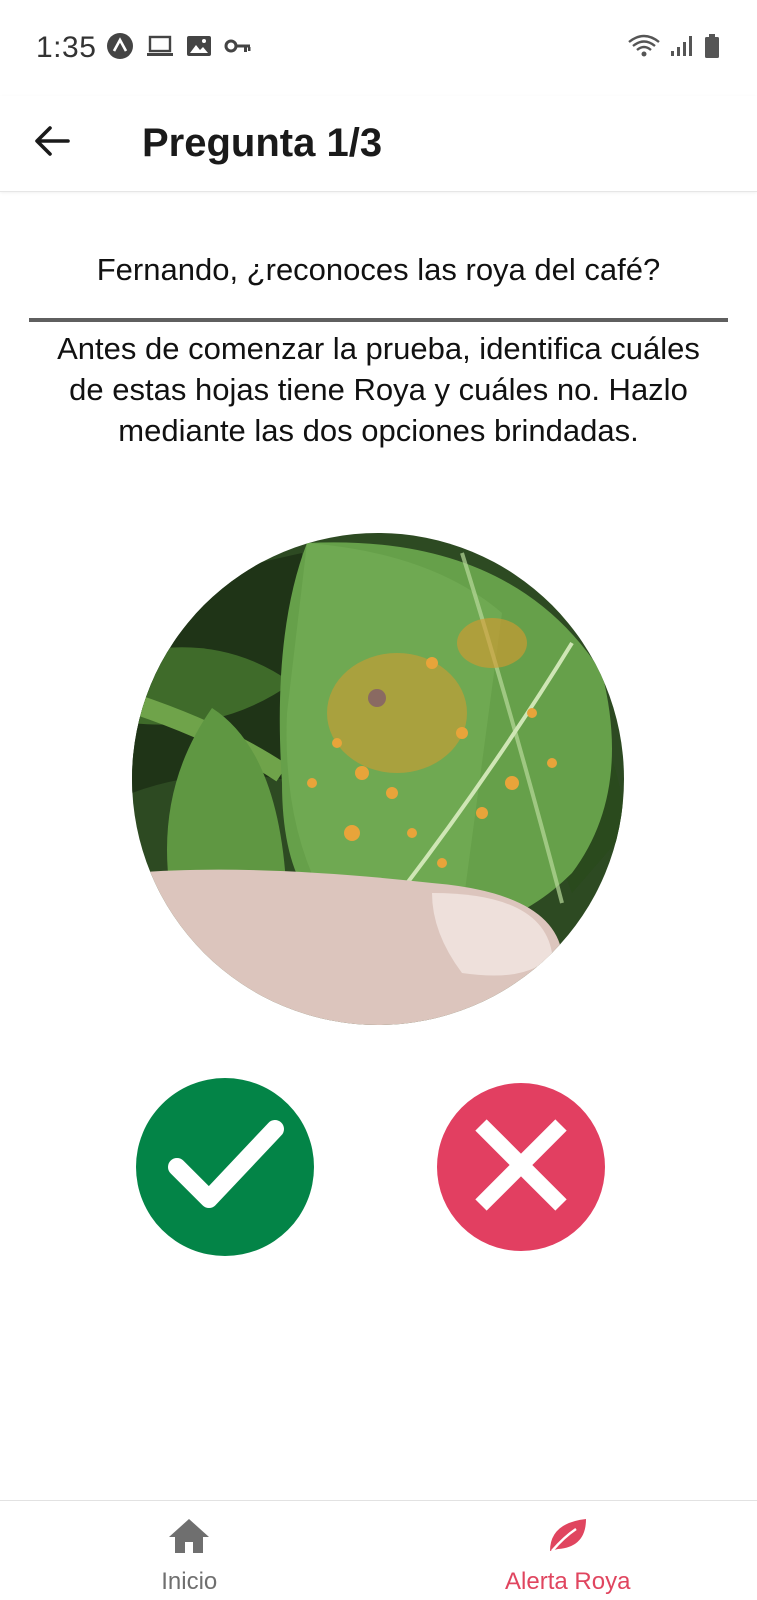 This screenshot has height=1600, width=757. I want to click on yes-roya-button, so click(225, 1167).